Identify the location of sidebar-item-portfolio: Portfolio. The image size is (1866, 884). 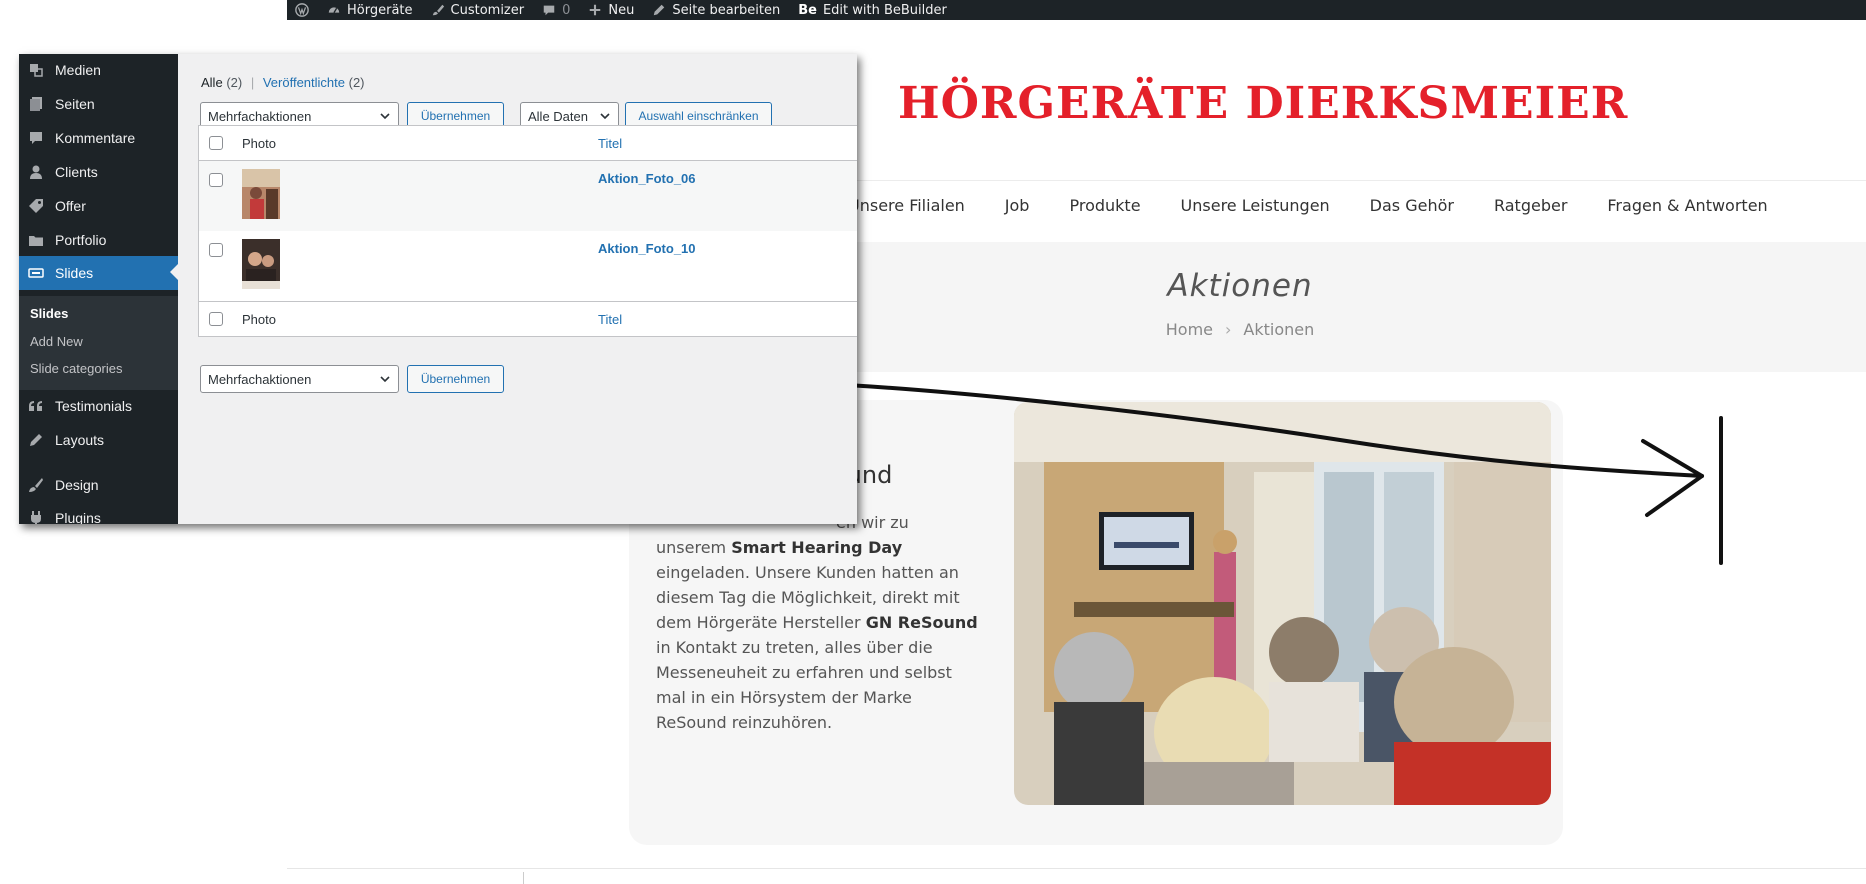
(98, 240).